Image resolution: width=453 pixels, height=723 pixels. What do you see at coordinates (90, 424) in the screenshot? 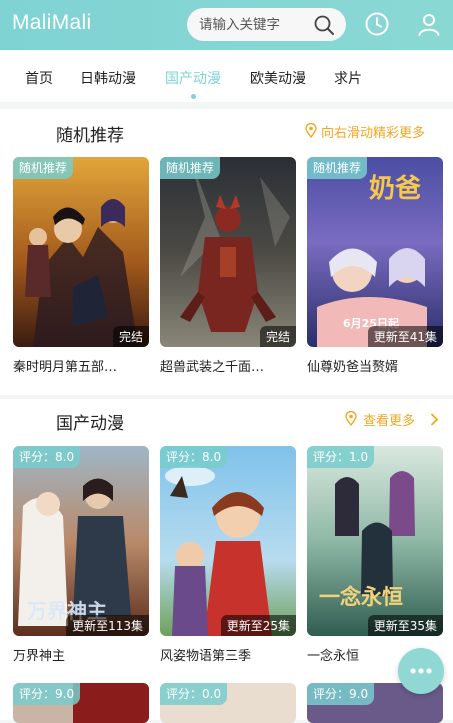
I see `section-title: 国产动漫` at bounding box center [90, 424].